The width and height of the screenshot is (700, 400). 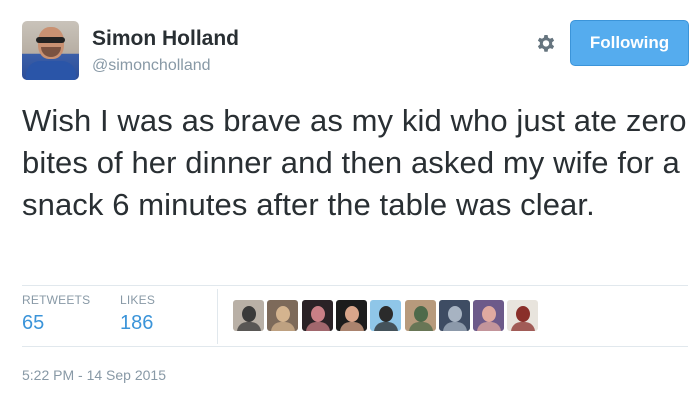 I want to click on likes-label: LIKES, so click(x=138, y=300).